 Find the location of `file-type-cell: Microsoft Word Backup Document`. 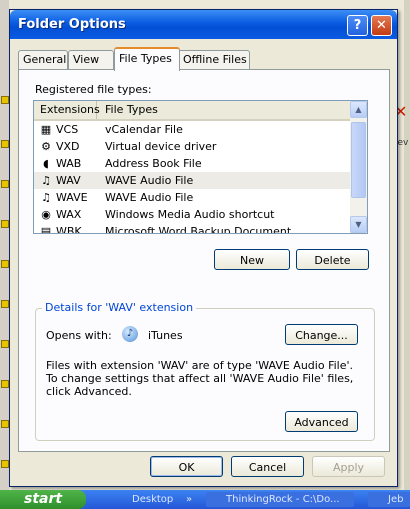

file-type-cell: Microsoft Word Backup Document is located at coordinates (198, 229).